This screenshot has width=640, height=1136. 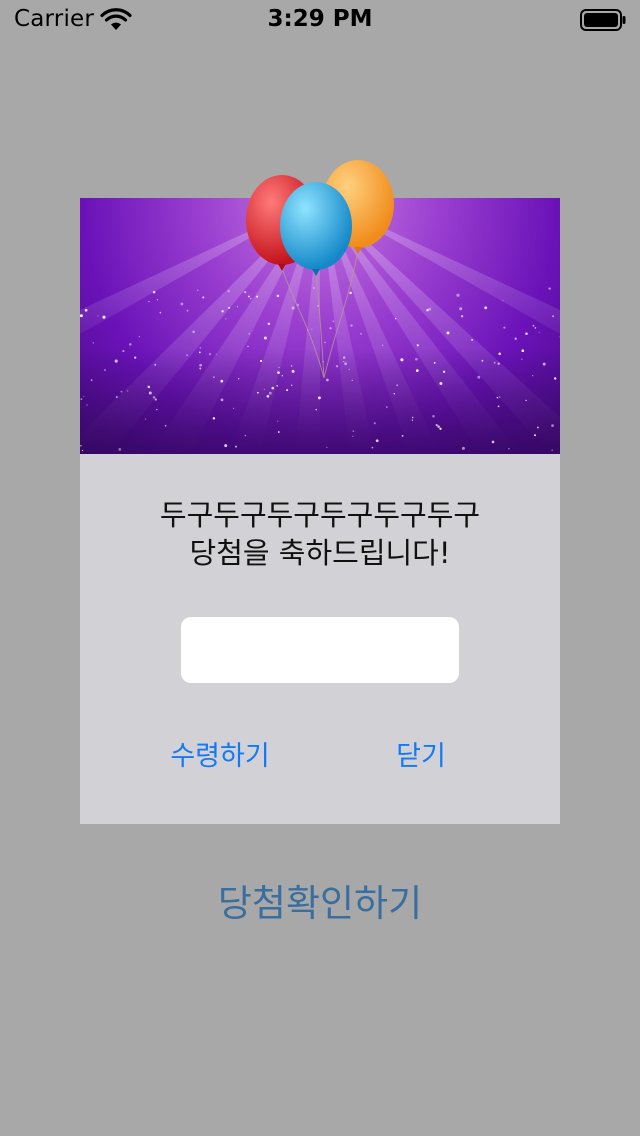 I want to click on close-button: 닫기, so click(x=421, y=753).